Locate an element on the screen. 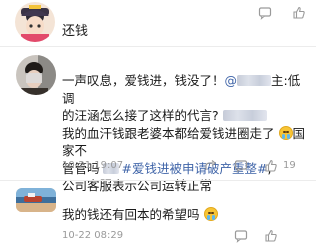  share-icon is located at coordinates (211, 166).